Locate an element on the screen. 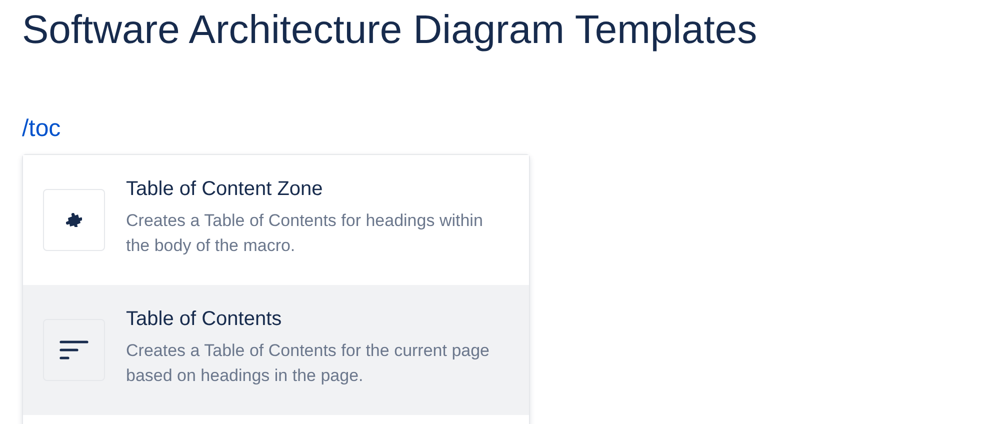 The width and height of the screenshot is (998, 424). puzzle-icon is located at coordinates (74, 220).